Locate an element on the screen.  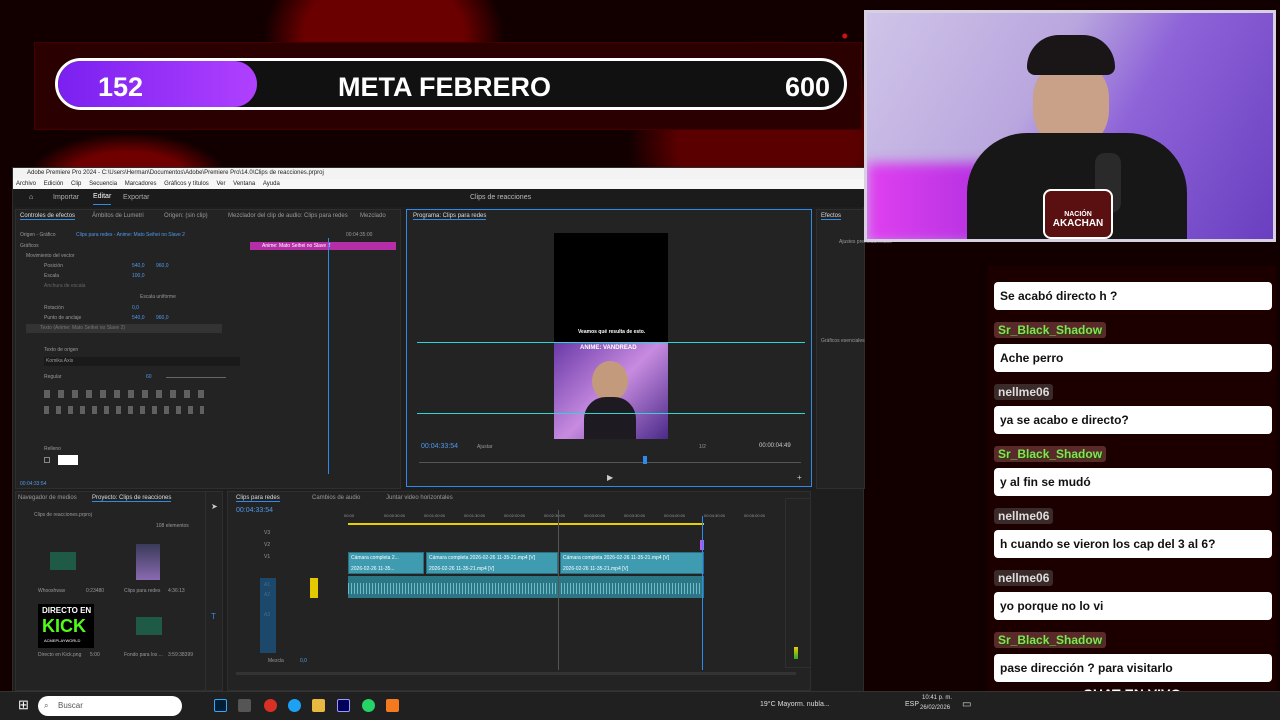
edge-icon is located at coordinates (294, 705).